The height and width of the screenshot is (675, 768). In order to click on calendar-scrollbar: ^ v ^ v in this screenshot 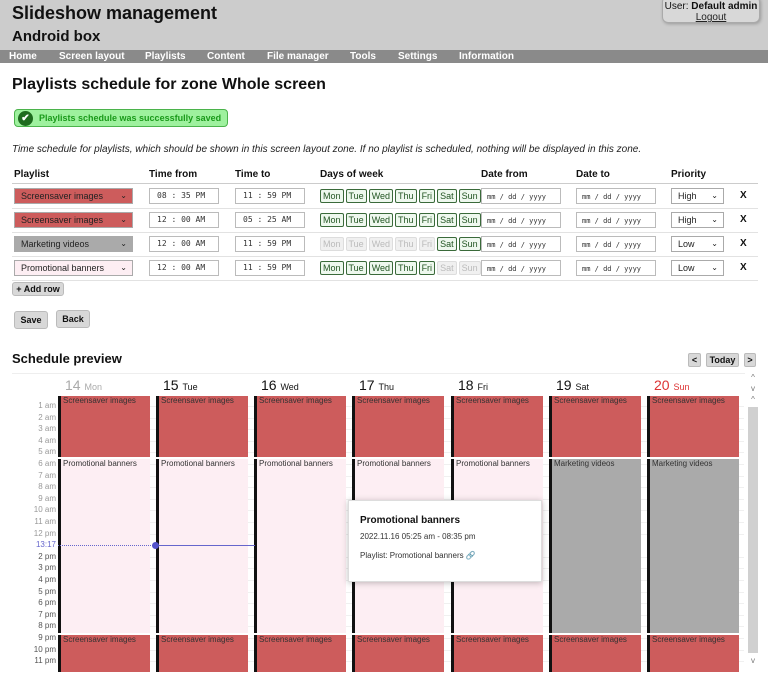, I will do `click(753, 520)`.